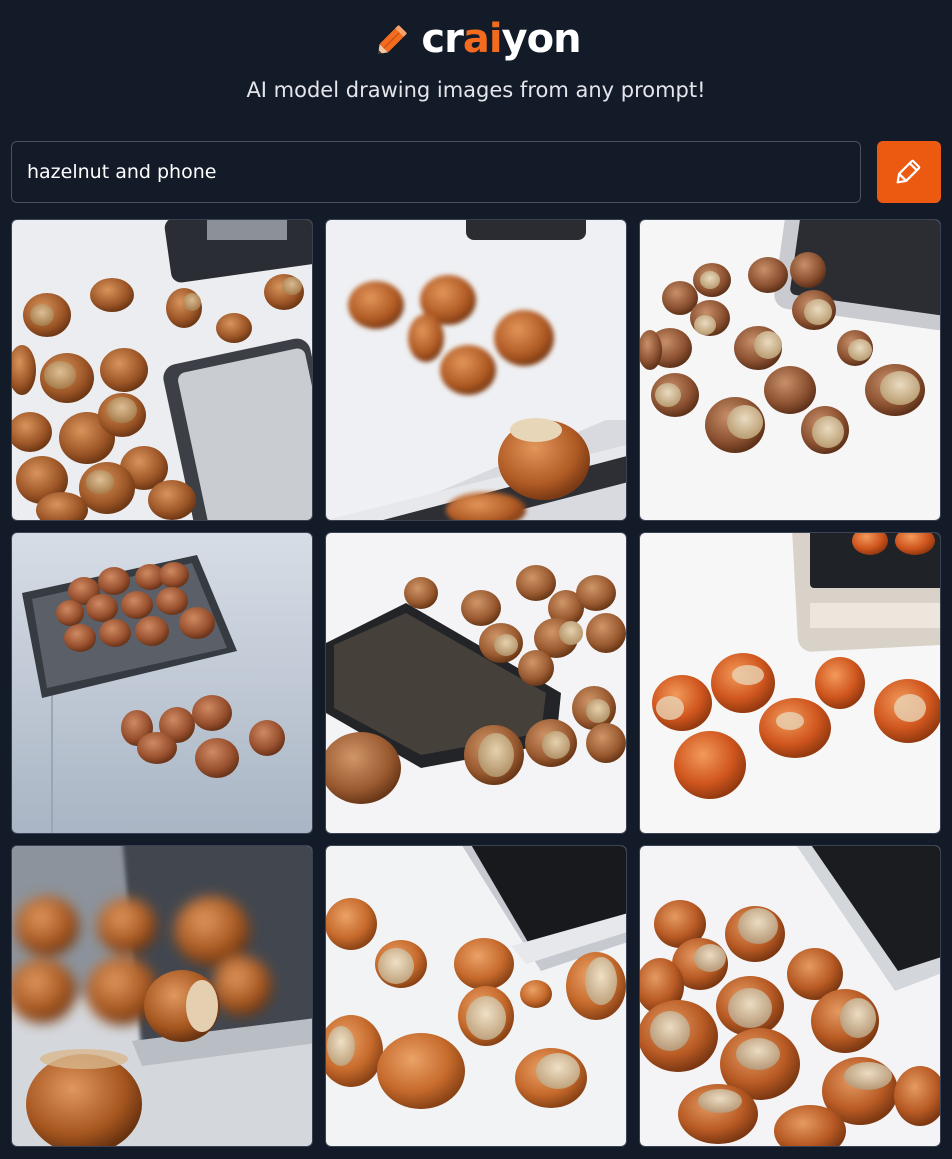 The image size is (952, 1159). Describe the element at coordinates (476, 90) in the screenshot. I see `tagline: AI model drawing images from any prompt!` at that location.